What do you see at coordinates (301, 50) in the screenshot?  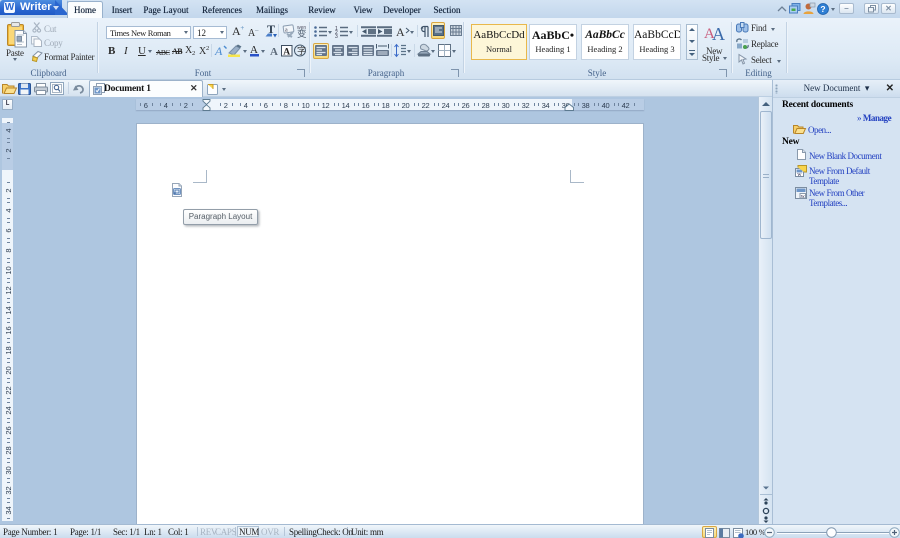 I see `svg-text: 字` at bounding box center [301, 50].